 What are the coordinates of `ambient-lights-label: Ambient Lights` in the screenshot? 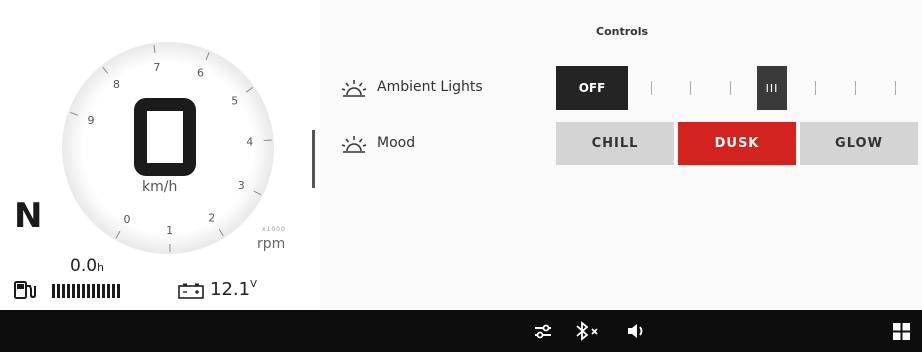 It's located at (430, 87).